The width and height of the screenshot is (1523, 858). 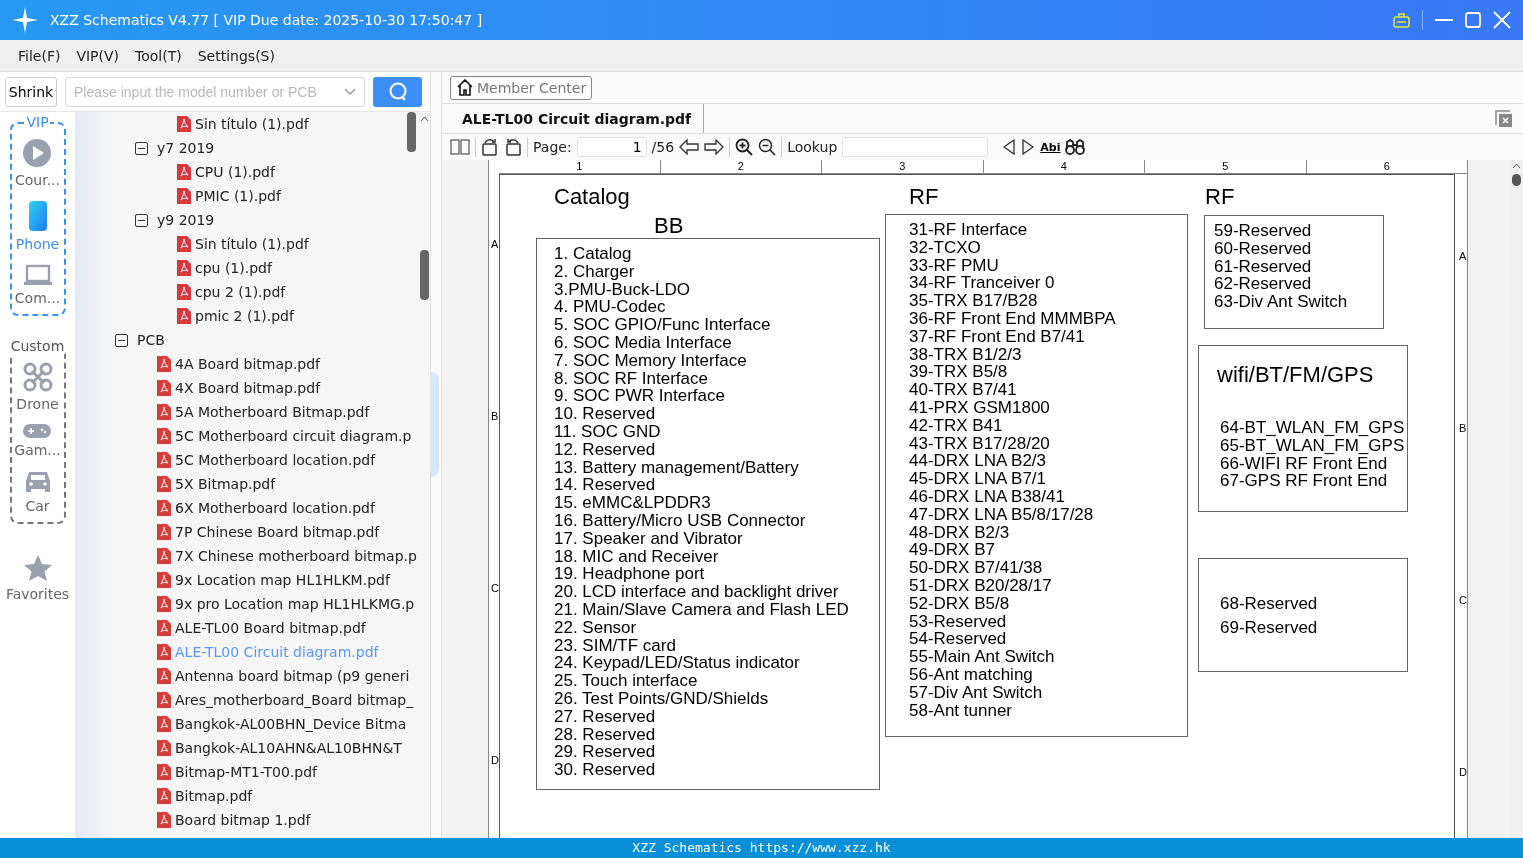 I want to click on file-item: pmic 2 (1).pdf, so click(x=244, y=316).